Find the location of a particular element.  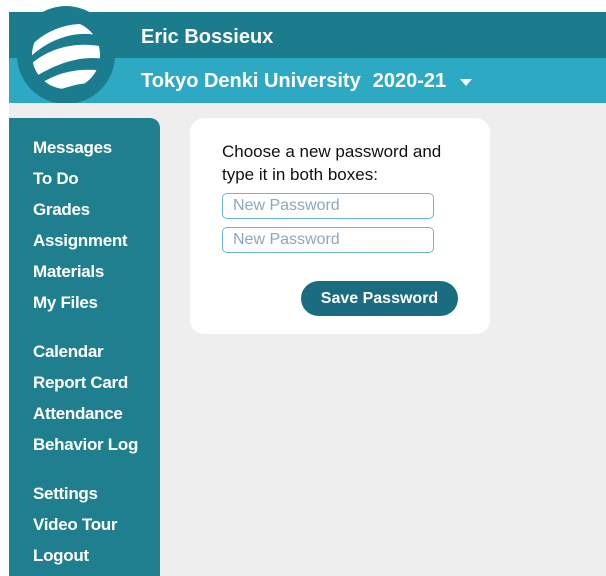

sidebar-item-my-files: My Files is located at coordinates (85, 302).